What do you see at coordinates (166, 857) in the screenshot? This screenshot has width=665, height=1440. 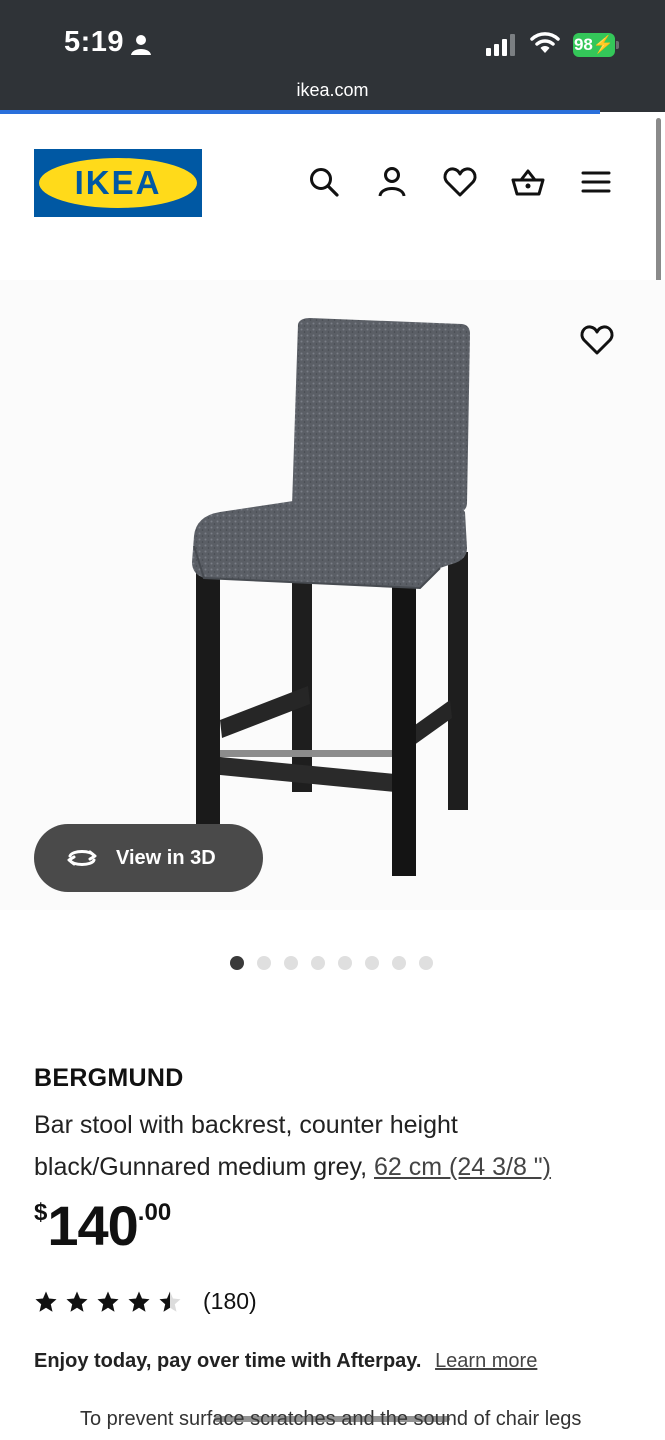 I see `view-in-3d-label: View in 3D` at bounding box center [166, 857].